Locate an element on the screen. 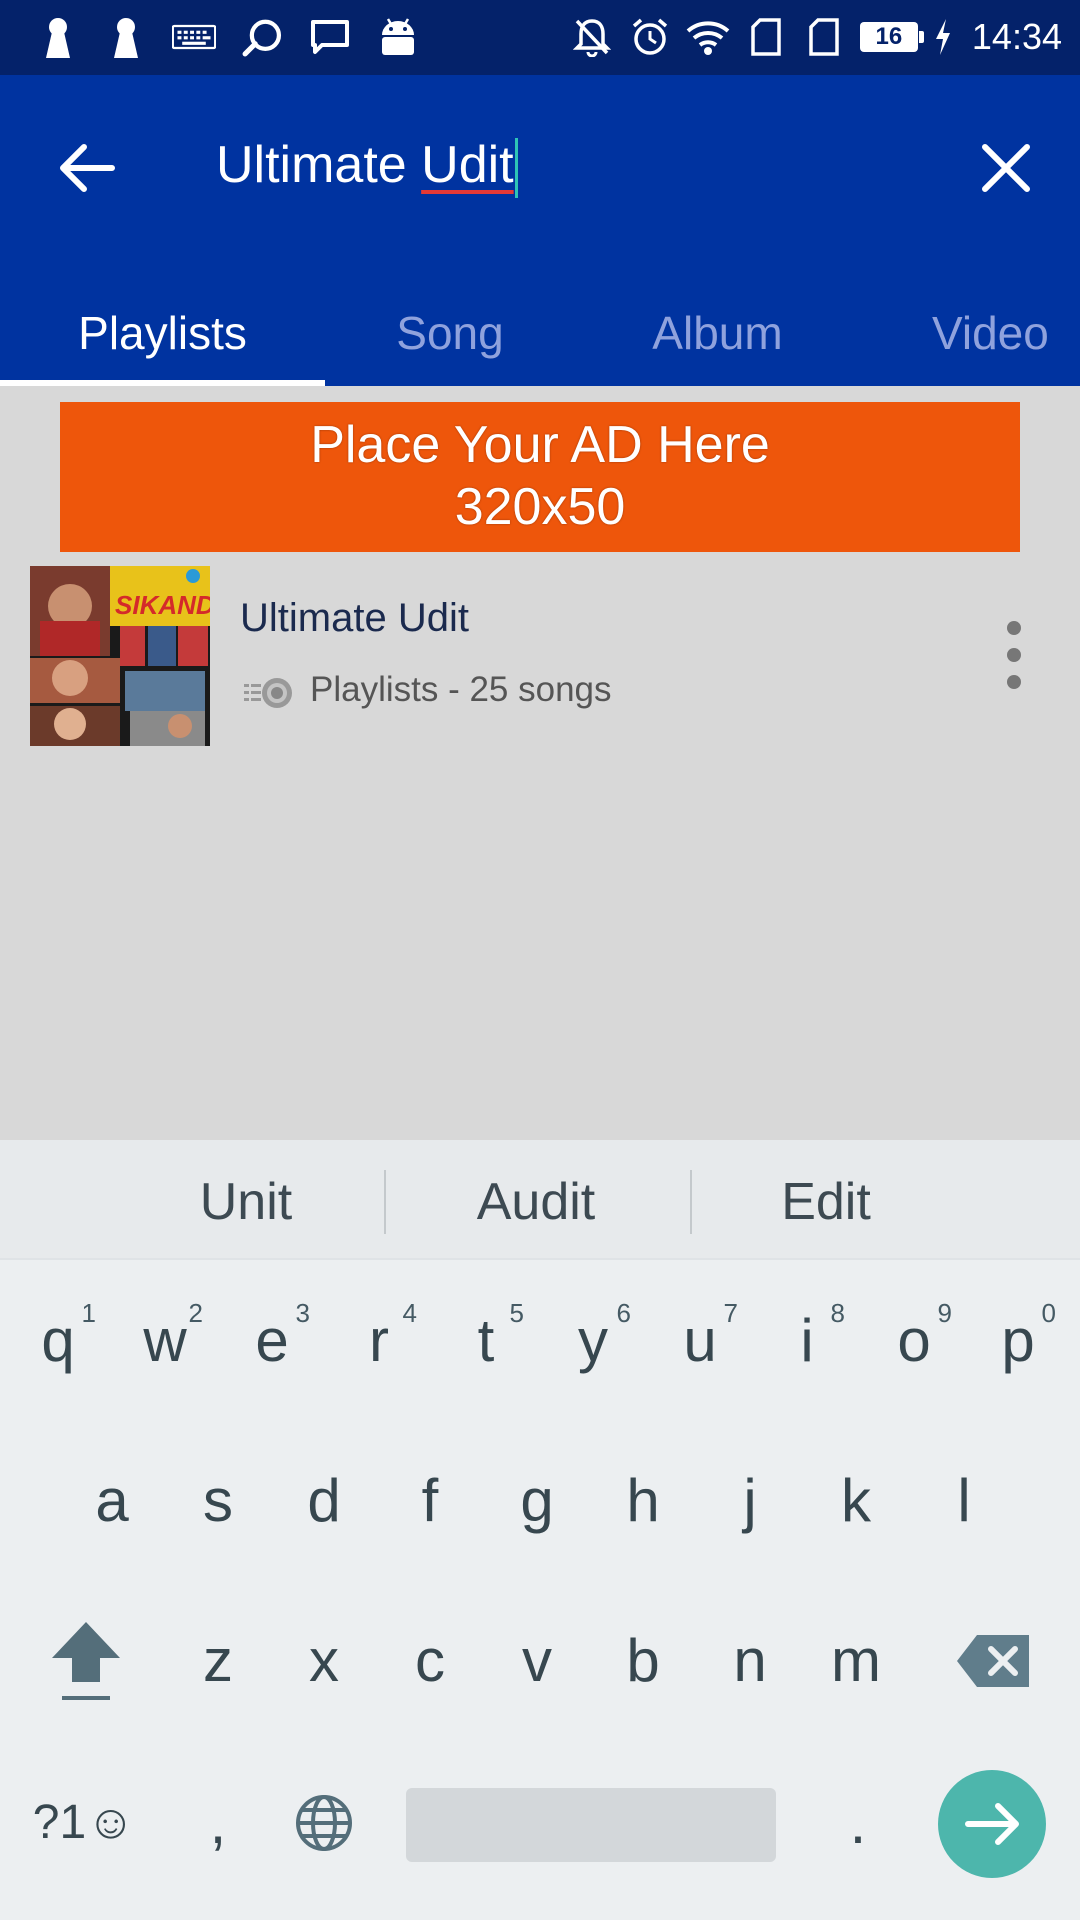 The width and height of the screenshot is (1080, 1920). suggestion-3: Edit is located at coordinates (826, 1199).